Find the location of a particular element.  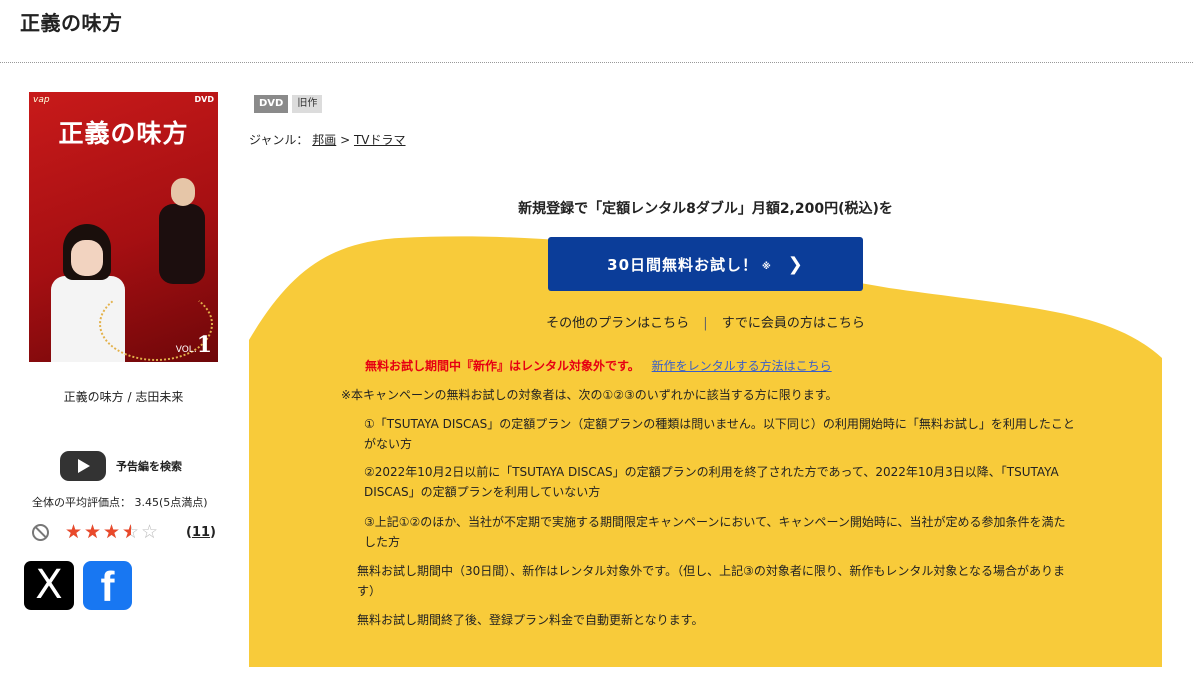

rating-row: ☆★☆★☆★☆★☆★ (11) is located at coordinates (127, 532).